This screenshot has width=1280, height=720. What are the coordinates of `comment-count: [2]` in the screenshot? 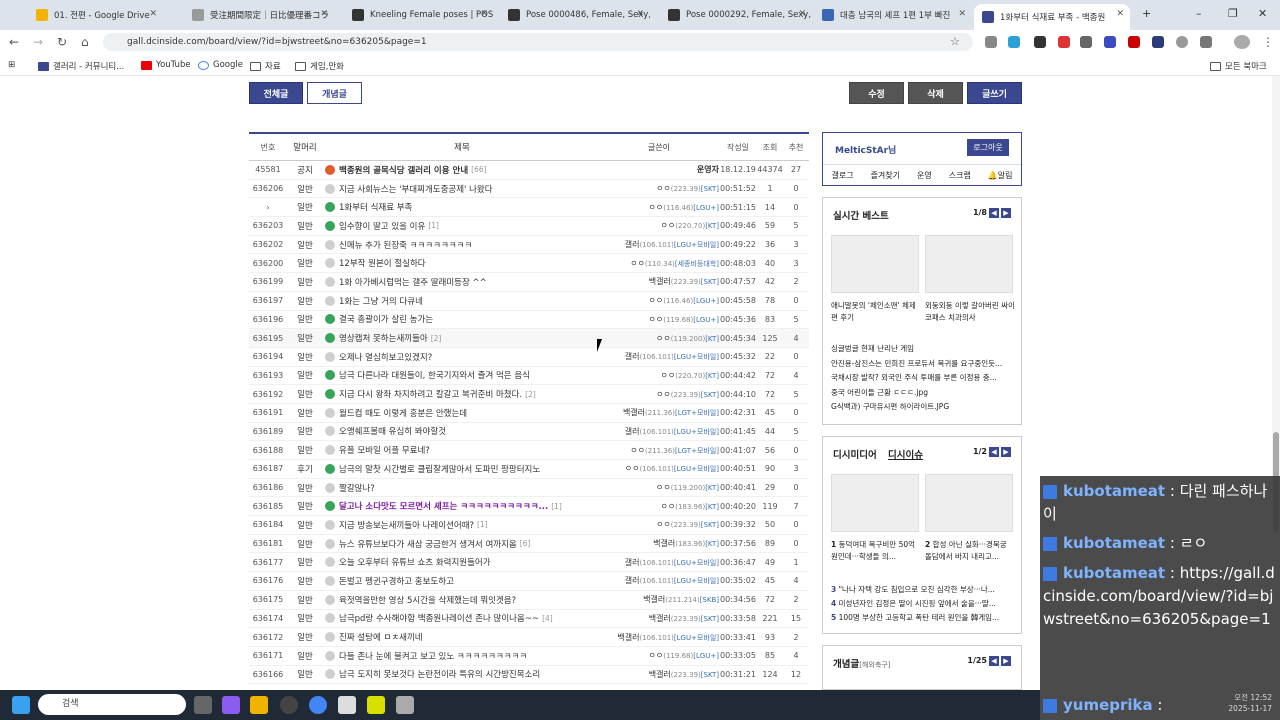 It's located at (530, 394).